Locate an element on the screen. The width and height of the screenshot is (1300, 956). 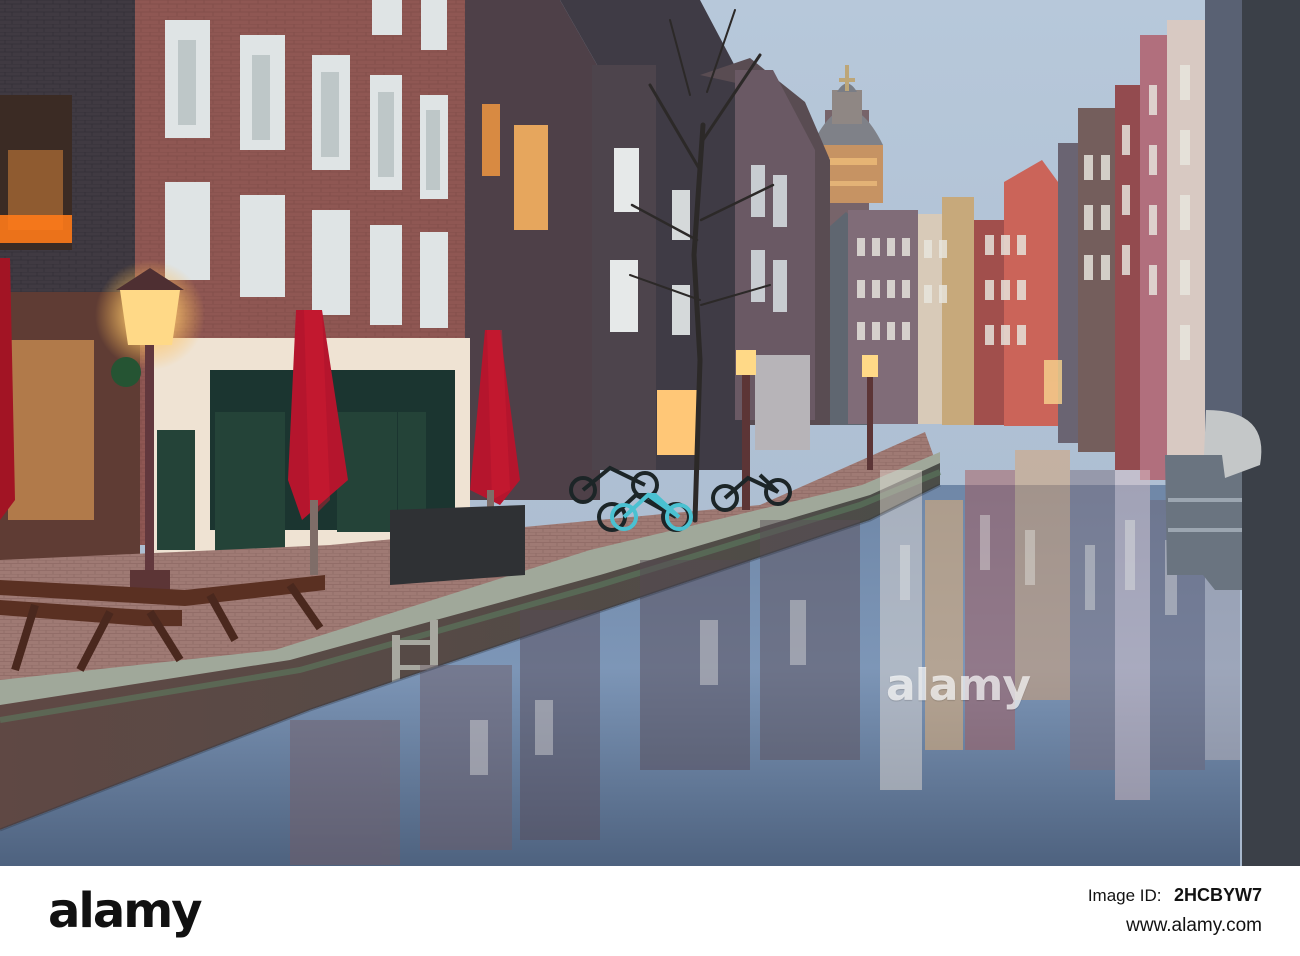
stock-footer-bar: alamy Image ID: 2HCBYW7 www.alamy.com is located at coordinates (650, 911).